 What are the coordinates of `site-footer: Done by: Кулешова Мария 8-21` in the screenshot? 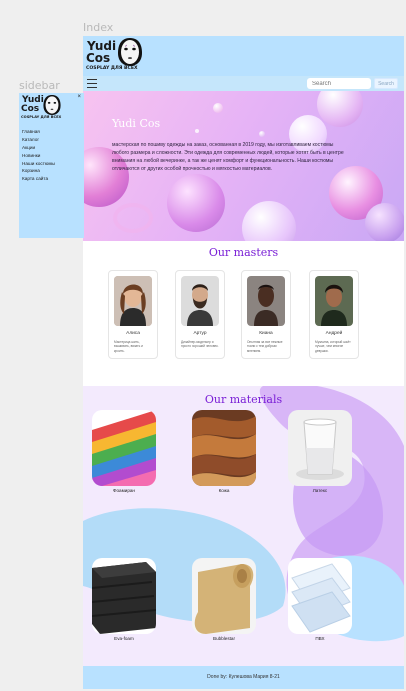 It's located at (243, 677).